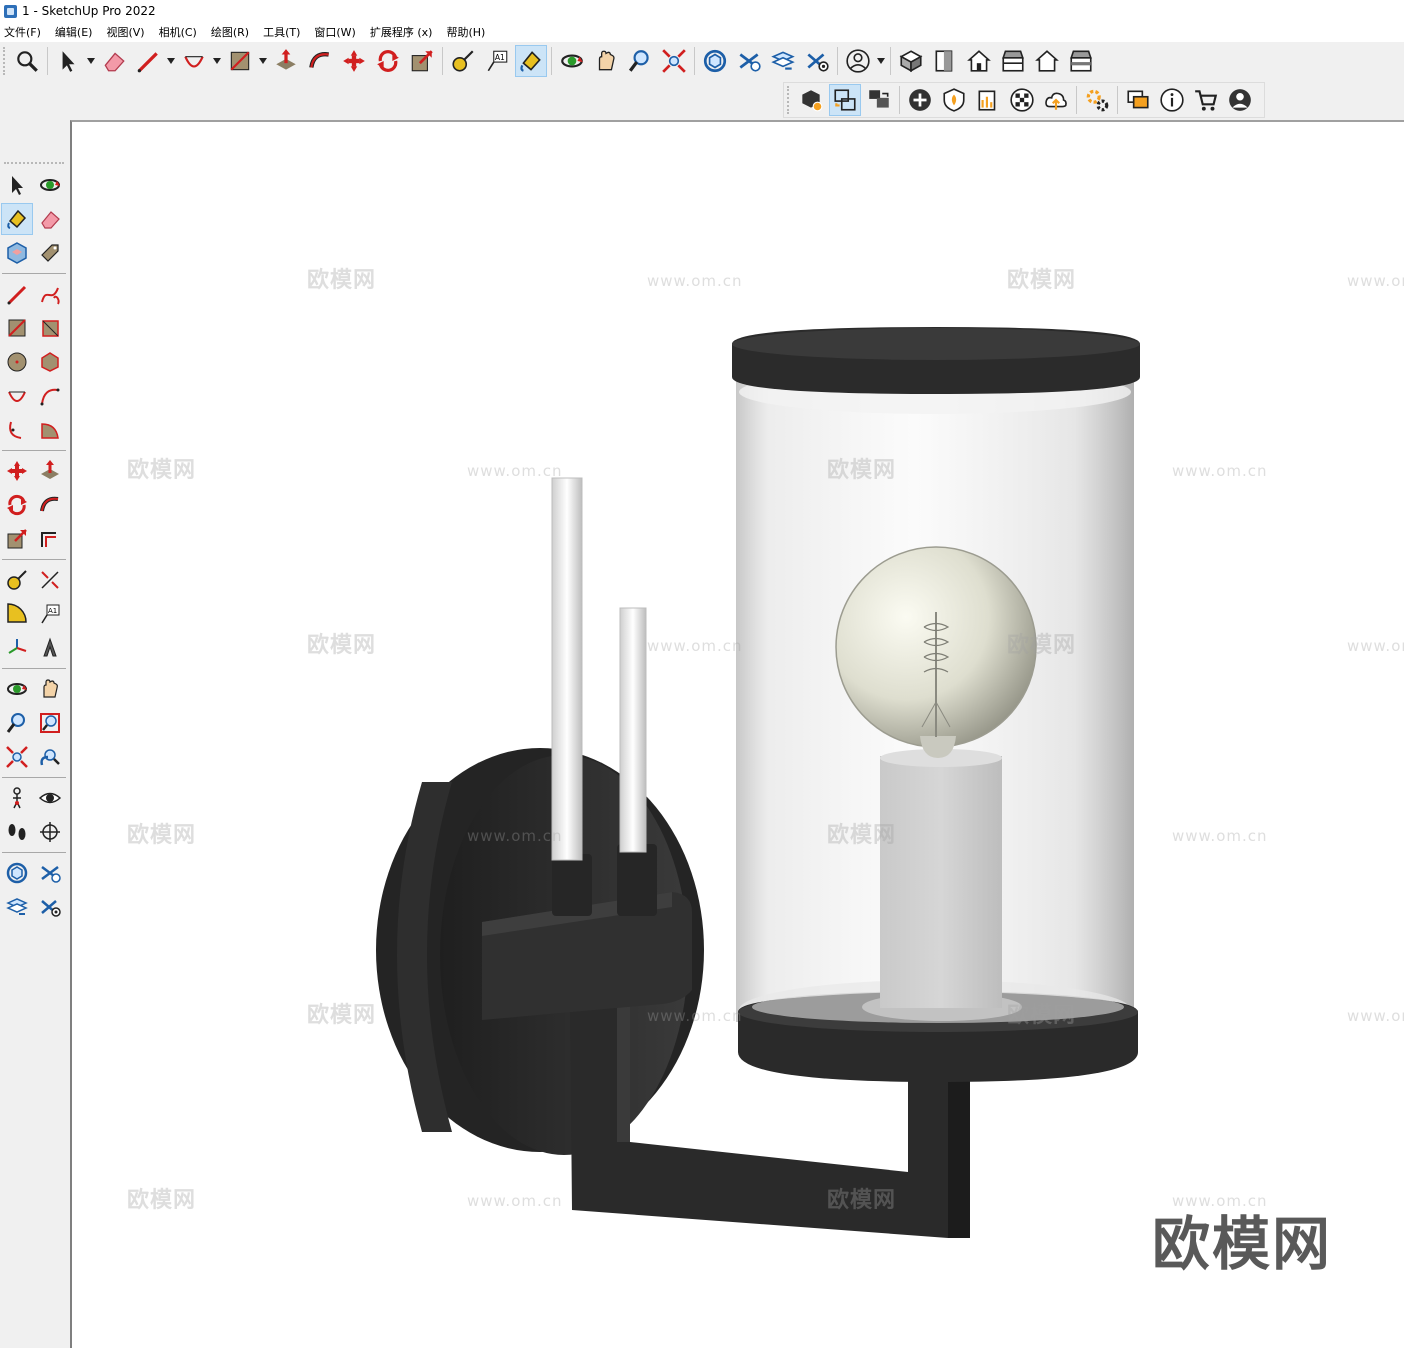  I want to click on paint-bucket-button, so click(531, 61).